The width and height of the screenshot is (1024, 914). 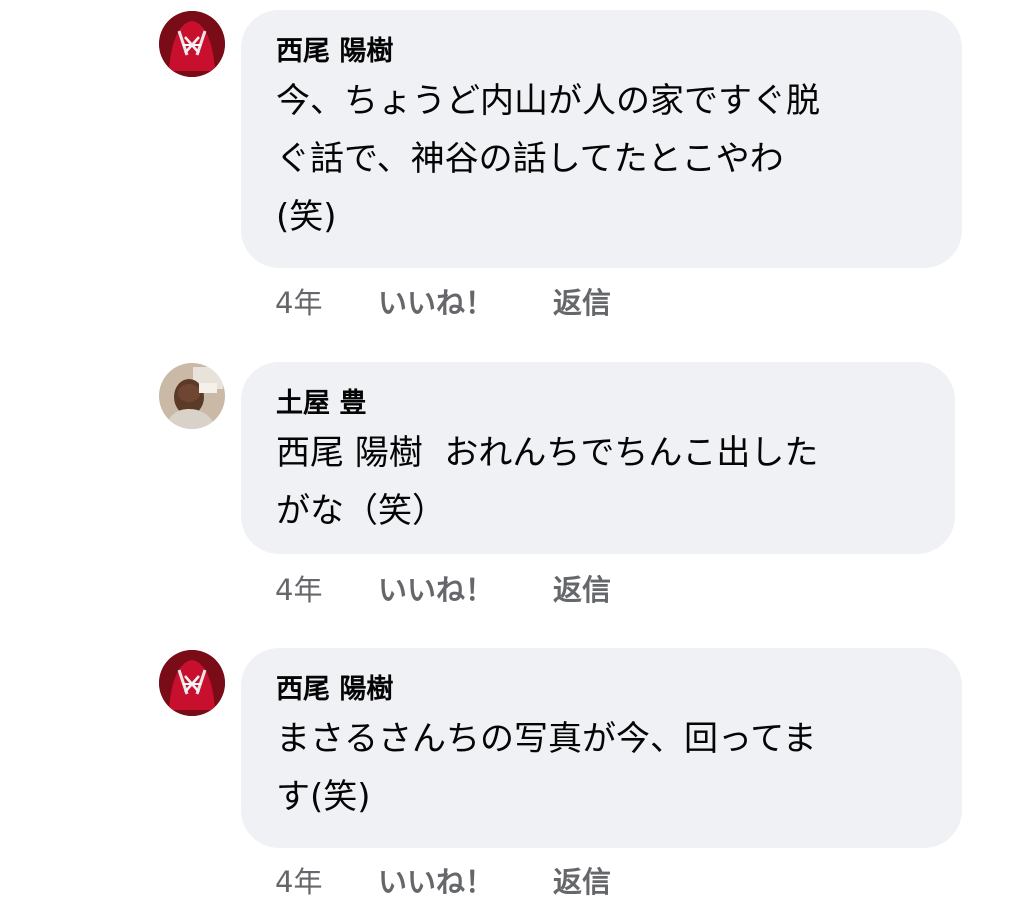 I want to click on comment-text-line: す(笑), so click(x=323, y=797).